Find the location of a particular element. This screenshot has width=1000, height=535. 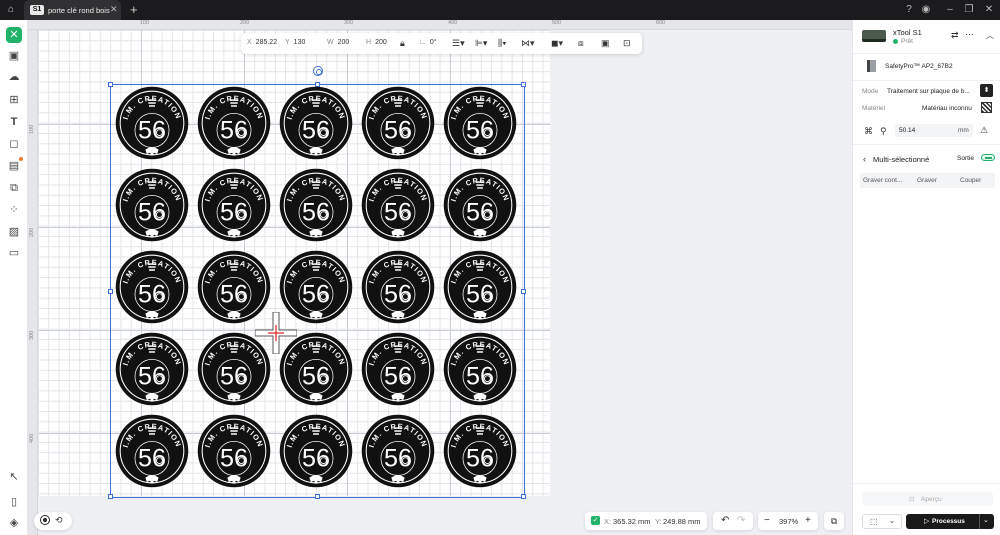

more-icon: ⋯ is located at coordinates (969, 34).